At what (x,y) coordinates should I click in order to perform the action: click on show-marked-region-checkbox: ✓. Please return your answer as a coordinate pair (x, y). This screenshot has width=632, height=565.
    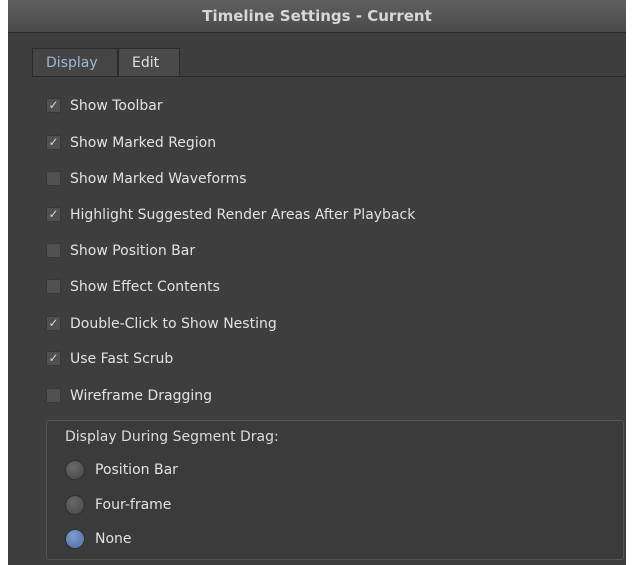
    Looking at the image, I should click on (53, 142).